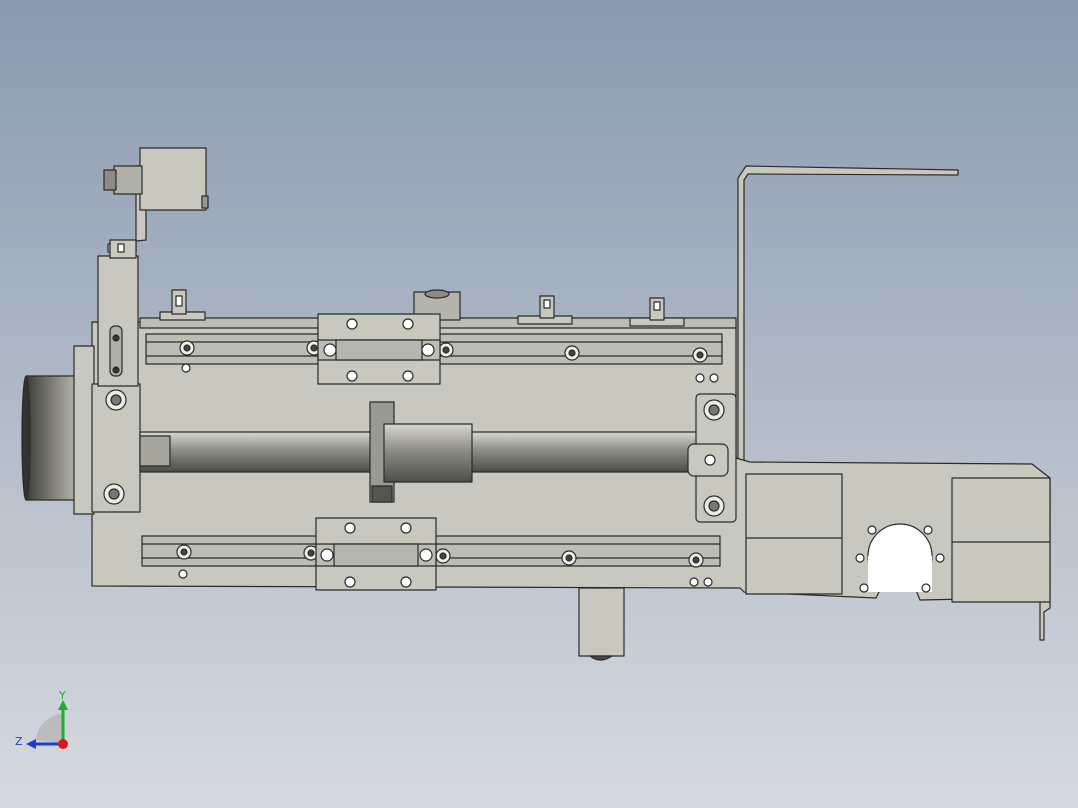 This screenshot has width=1078, height=808. I want to click on bottom-cylinder, so click(601, 622).